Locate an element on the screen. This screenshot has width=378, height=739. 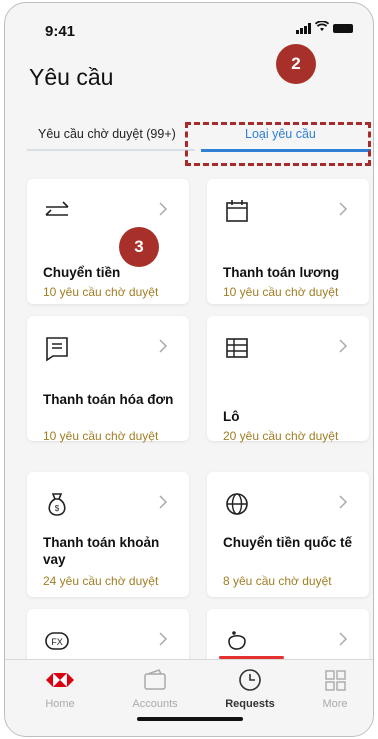
annotation-badge-3: 3 is located at coordinates (139, 247).